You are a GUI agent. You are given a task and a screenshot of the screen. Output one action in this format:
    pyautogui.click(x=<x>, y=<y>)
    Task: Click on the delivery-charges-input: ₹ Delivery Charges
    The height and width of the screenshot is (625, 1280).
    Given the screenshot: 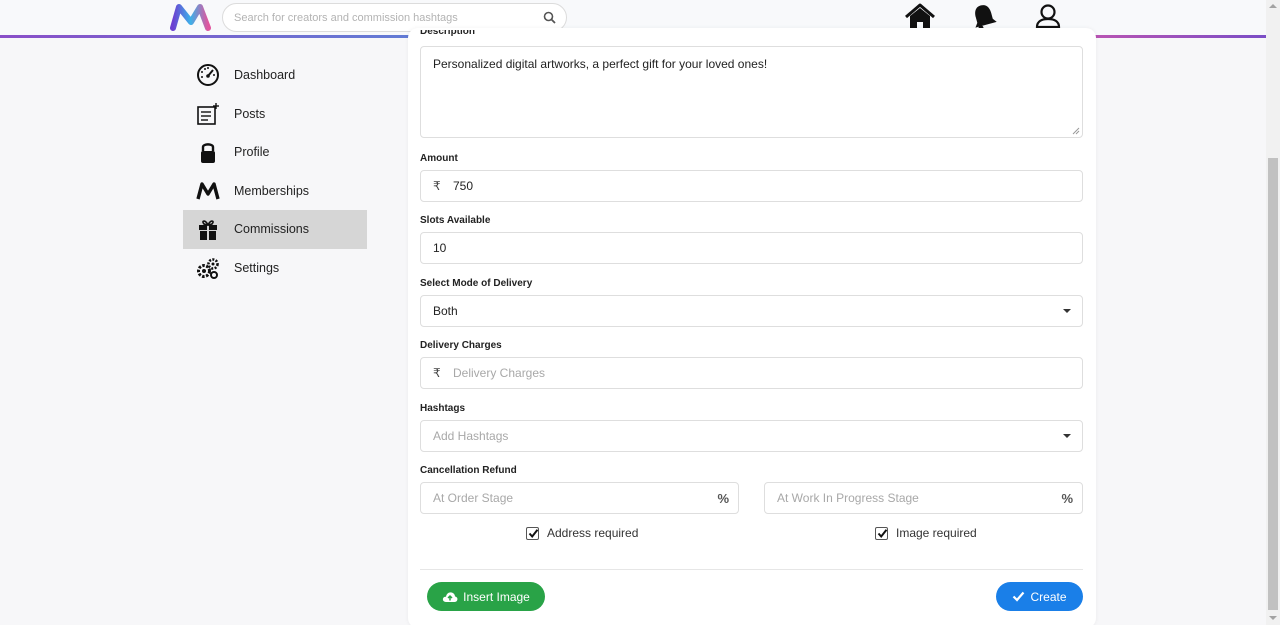 What is the action you would take?
    pyautogui.click(x=751, y=373)
    